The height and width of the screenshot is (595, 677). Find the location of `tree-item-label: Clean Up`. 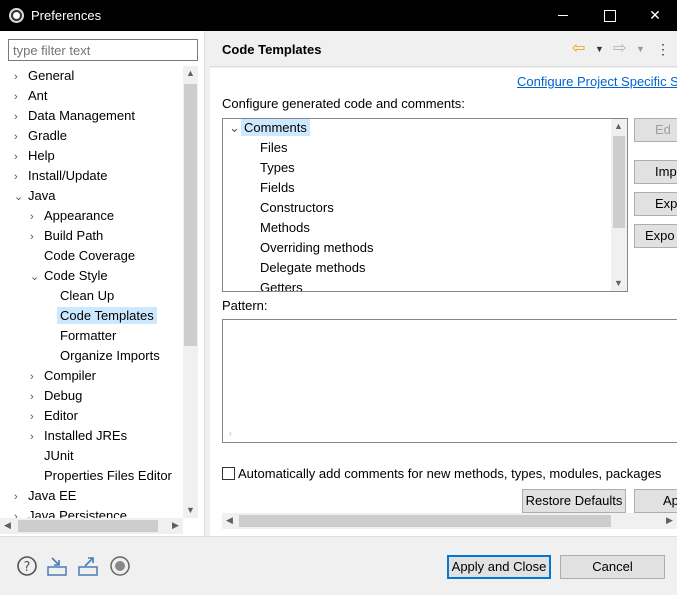

tree-item-label: Clean Up is located at coordinates (87, 295).